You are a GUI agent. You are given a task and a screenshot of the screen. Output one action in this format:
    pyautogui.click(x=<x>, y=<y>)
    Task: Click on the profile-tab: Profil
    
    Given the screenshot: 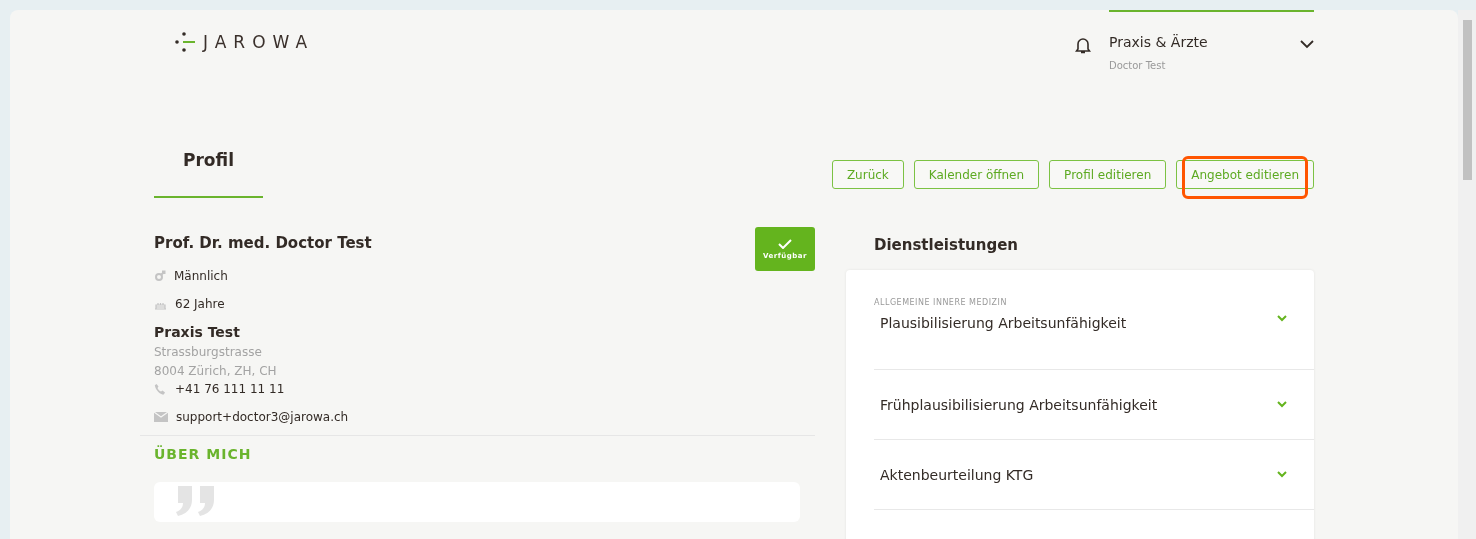 What is the action you would take?
    pyautogui.click(x=208, y=163)
    